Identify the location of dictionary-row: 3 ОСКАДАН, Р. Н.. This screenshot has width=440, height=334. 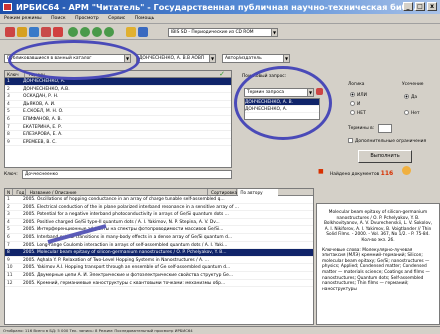
(118, 97).